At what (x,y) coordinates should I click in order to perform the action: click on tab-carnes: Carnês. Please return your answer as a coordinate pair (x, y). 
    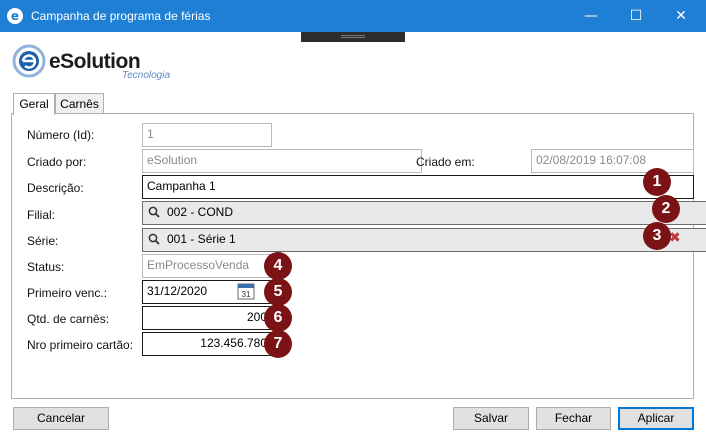
    Looking at the image, I should click on (79, 103).